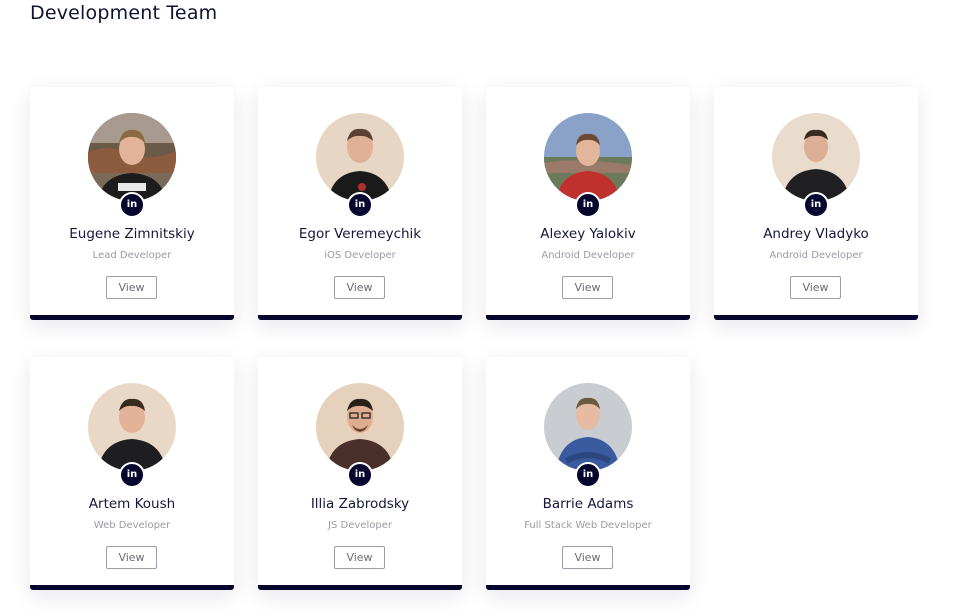 This screenshot has height=611, width=958. I want to click on team-card: in Andrey Vladyko Android Developer View, so click(816, 203).